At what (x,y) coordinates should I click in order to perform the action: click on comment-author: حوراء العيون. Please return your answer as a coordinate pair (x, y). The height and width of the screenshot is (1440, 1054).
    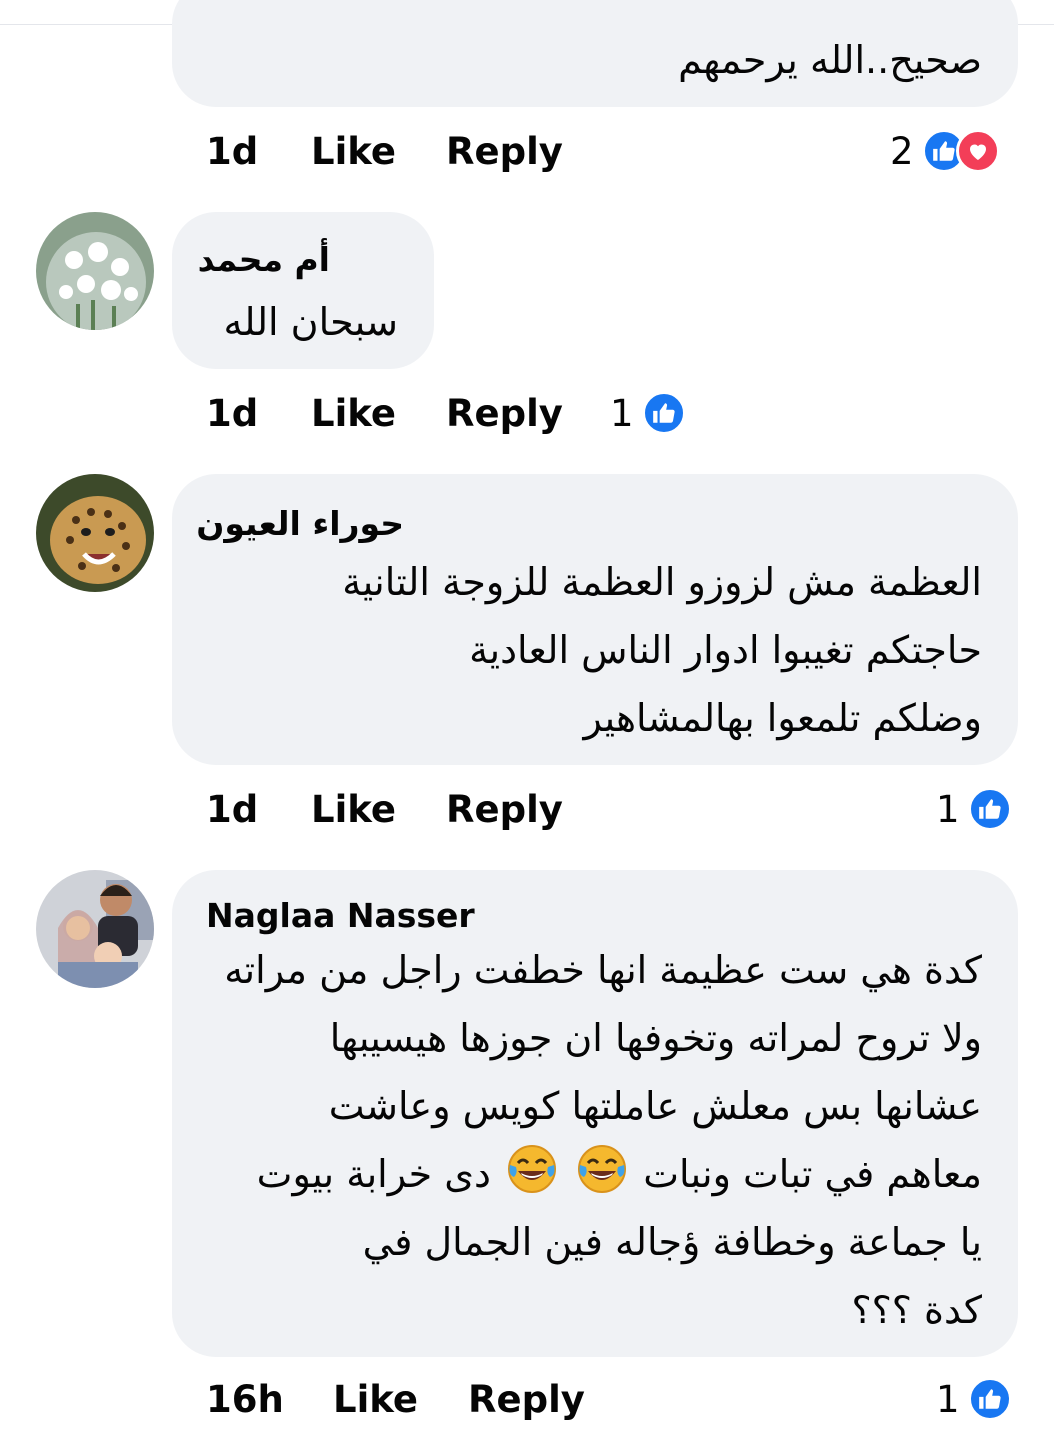
    Looking at the image, I should click on (300, 524).